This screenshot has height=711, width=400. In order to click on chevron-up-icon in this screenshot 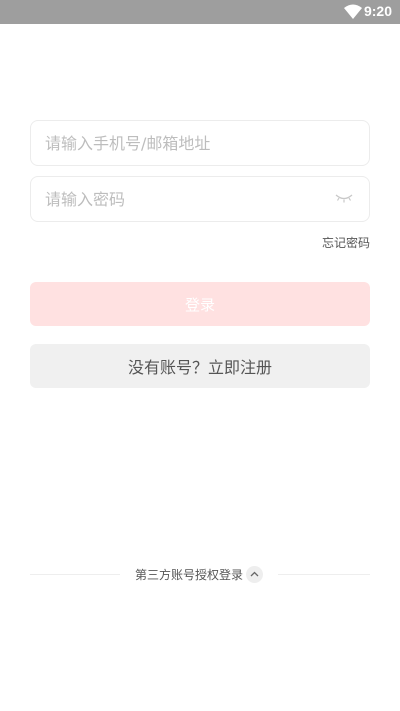, I will do `click(254, 574)`.